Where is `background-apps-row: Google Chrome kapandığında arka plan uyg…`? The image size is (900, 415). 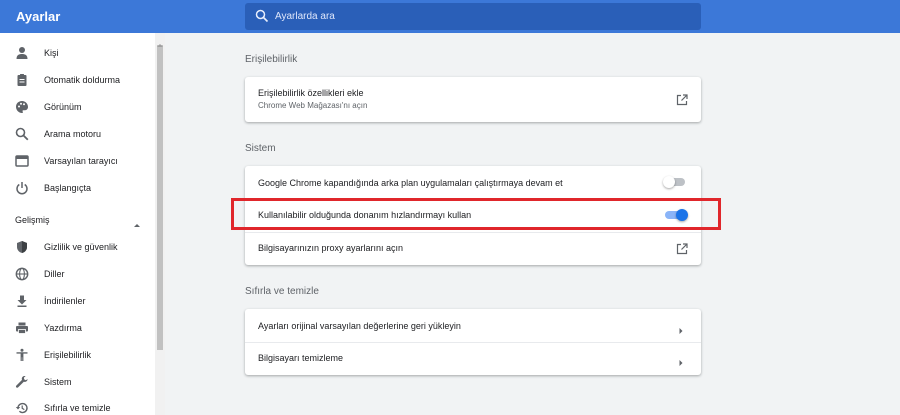
background-apps-row: Google Chrome kapandığında arka plan uyg… is located at coordinates (473, 182).